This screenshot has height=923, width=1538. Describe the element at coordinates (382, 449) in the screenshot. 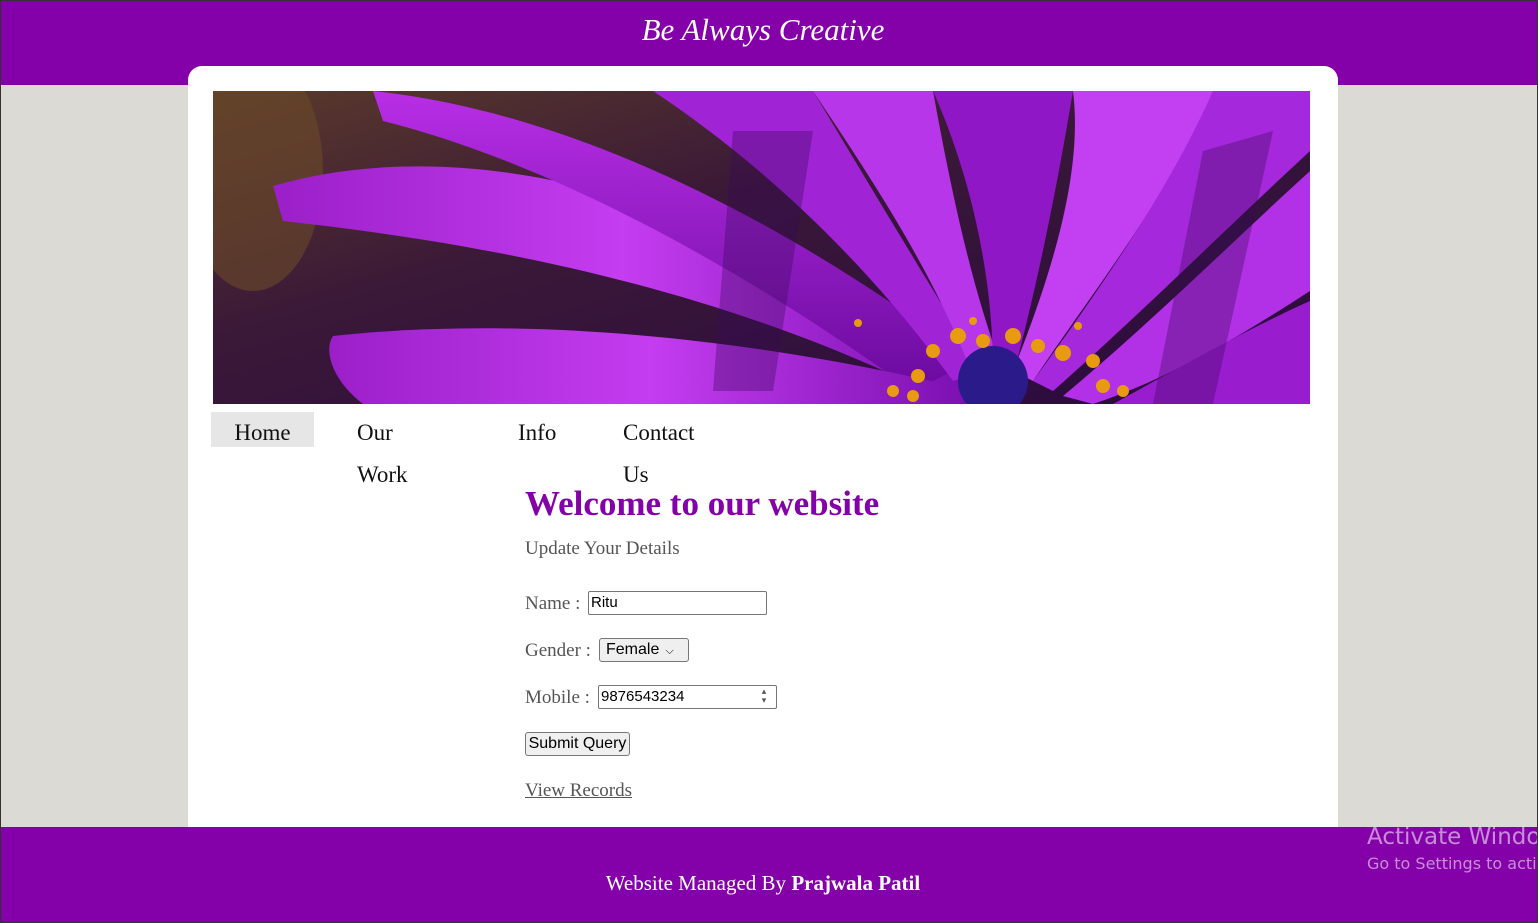

I see `nav-our-work: Our Work` at that location.